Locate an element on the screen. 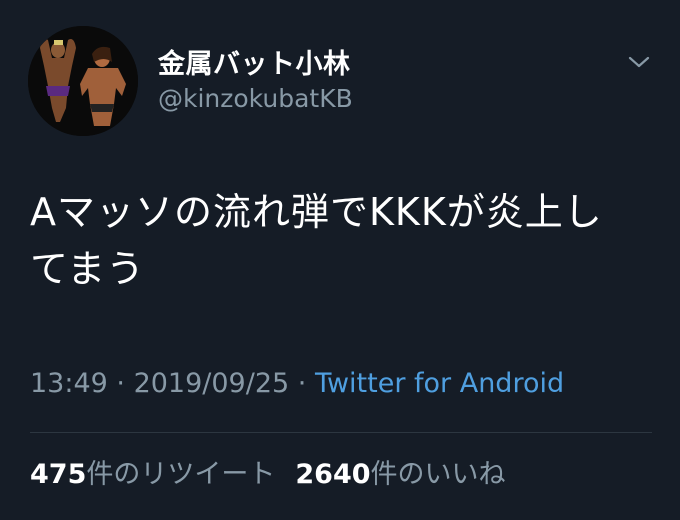 Image resolution: width=680 pixels, height=520 pixels. tweet-source-link: Twitter for Android is located at coordinates (439, 383).